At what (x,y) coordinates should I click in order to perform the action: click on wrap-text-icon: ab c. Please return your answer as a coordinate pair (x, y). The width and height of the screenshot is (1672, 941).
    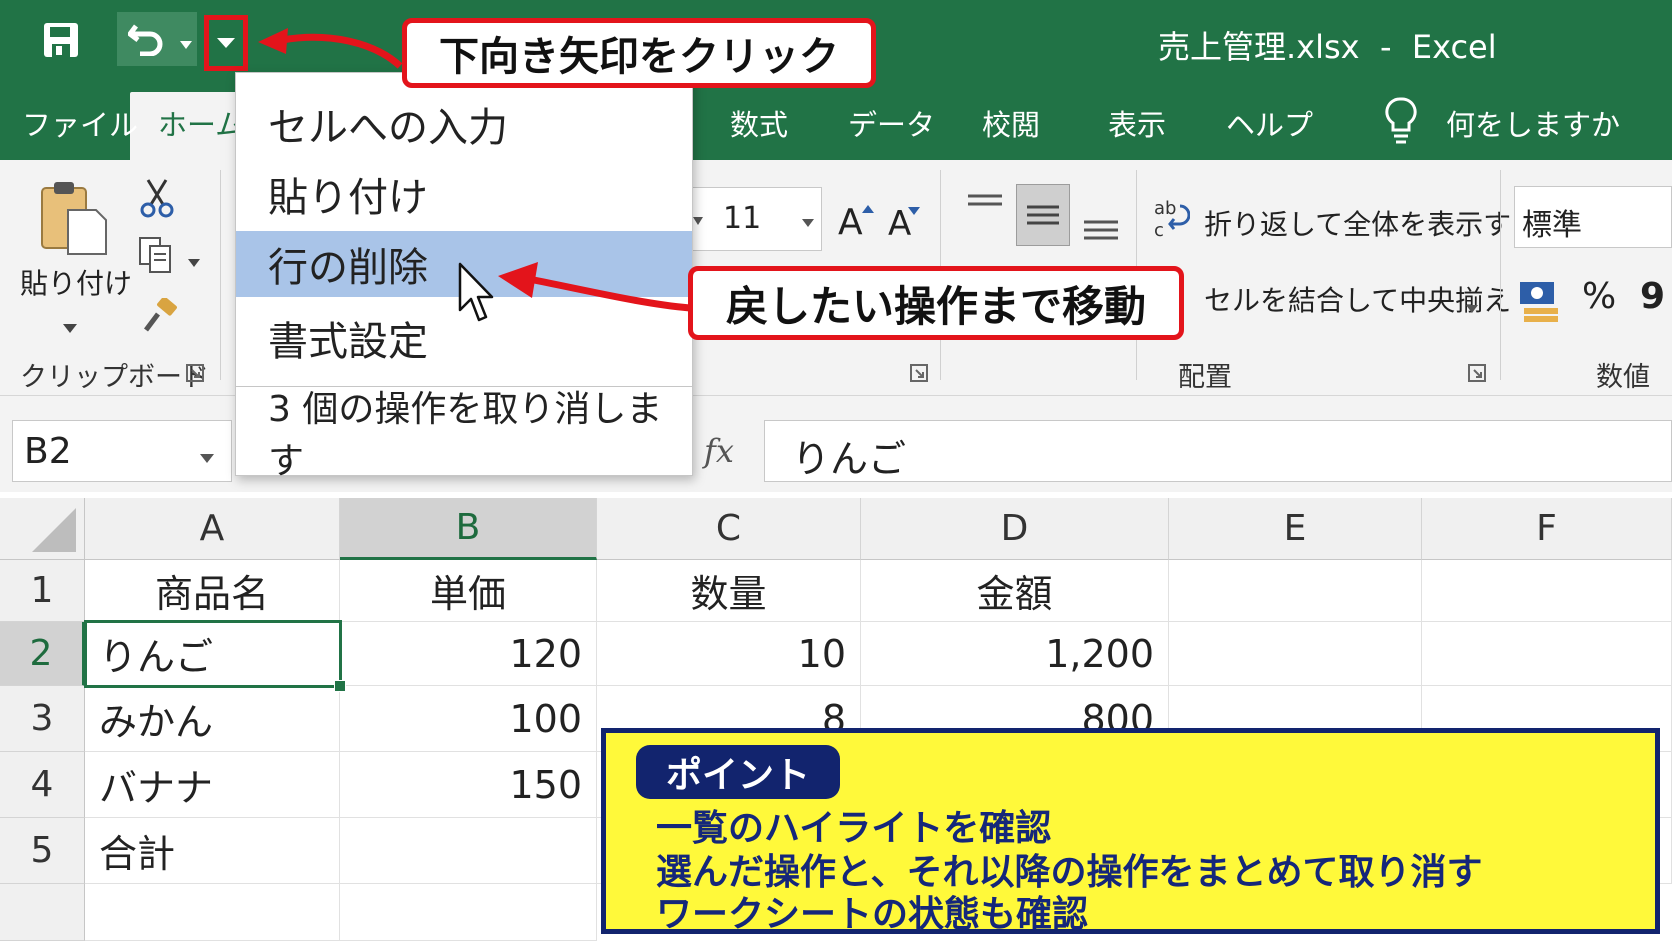
    Looking at the image, I should click on (1171, 218).